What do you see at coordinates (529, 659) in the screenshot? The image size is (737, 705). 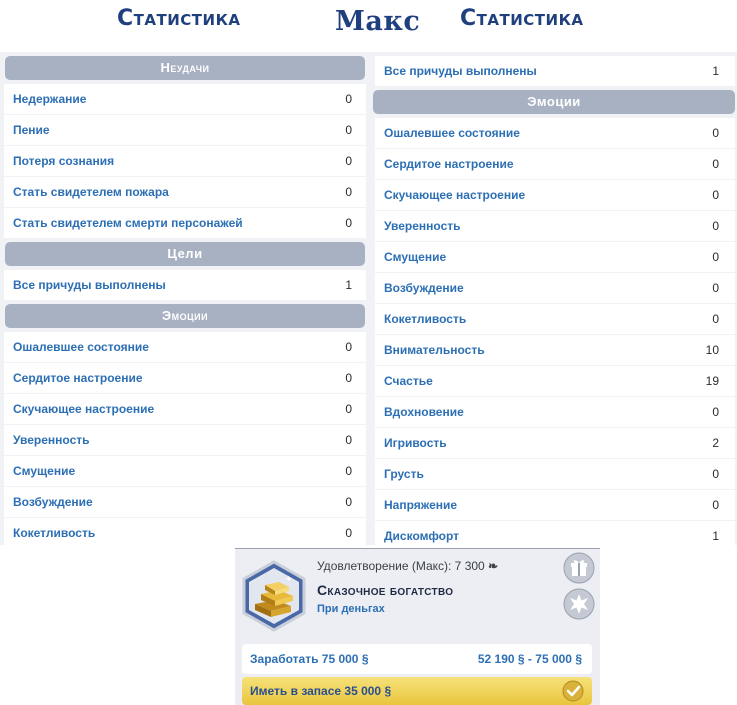 I see `goal-progress: 52 190 § - 75 000 §` at bounding box center [529, 659].